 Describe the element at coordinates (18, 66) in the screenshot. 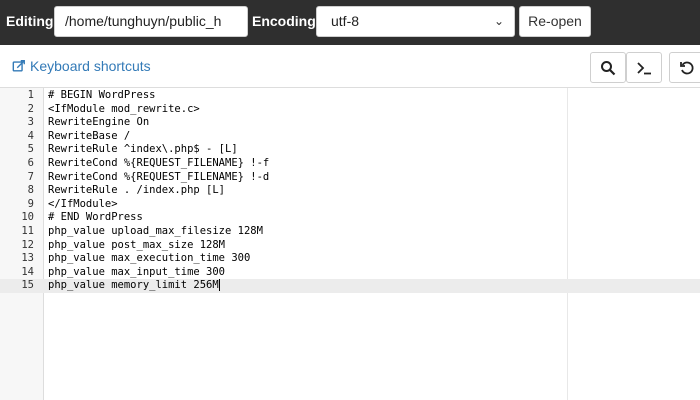

I see `external-edit-icon` at that location.